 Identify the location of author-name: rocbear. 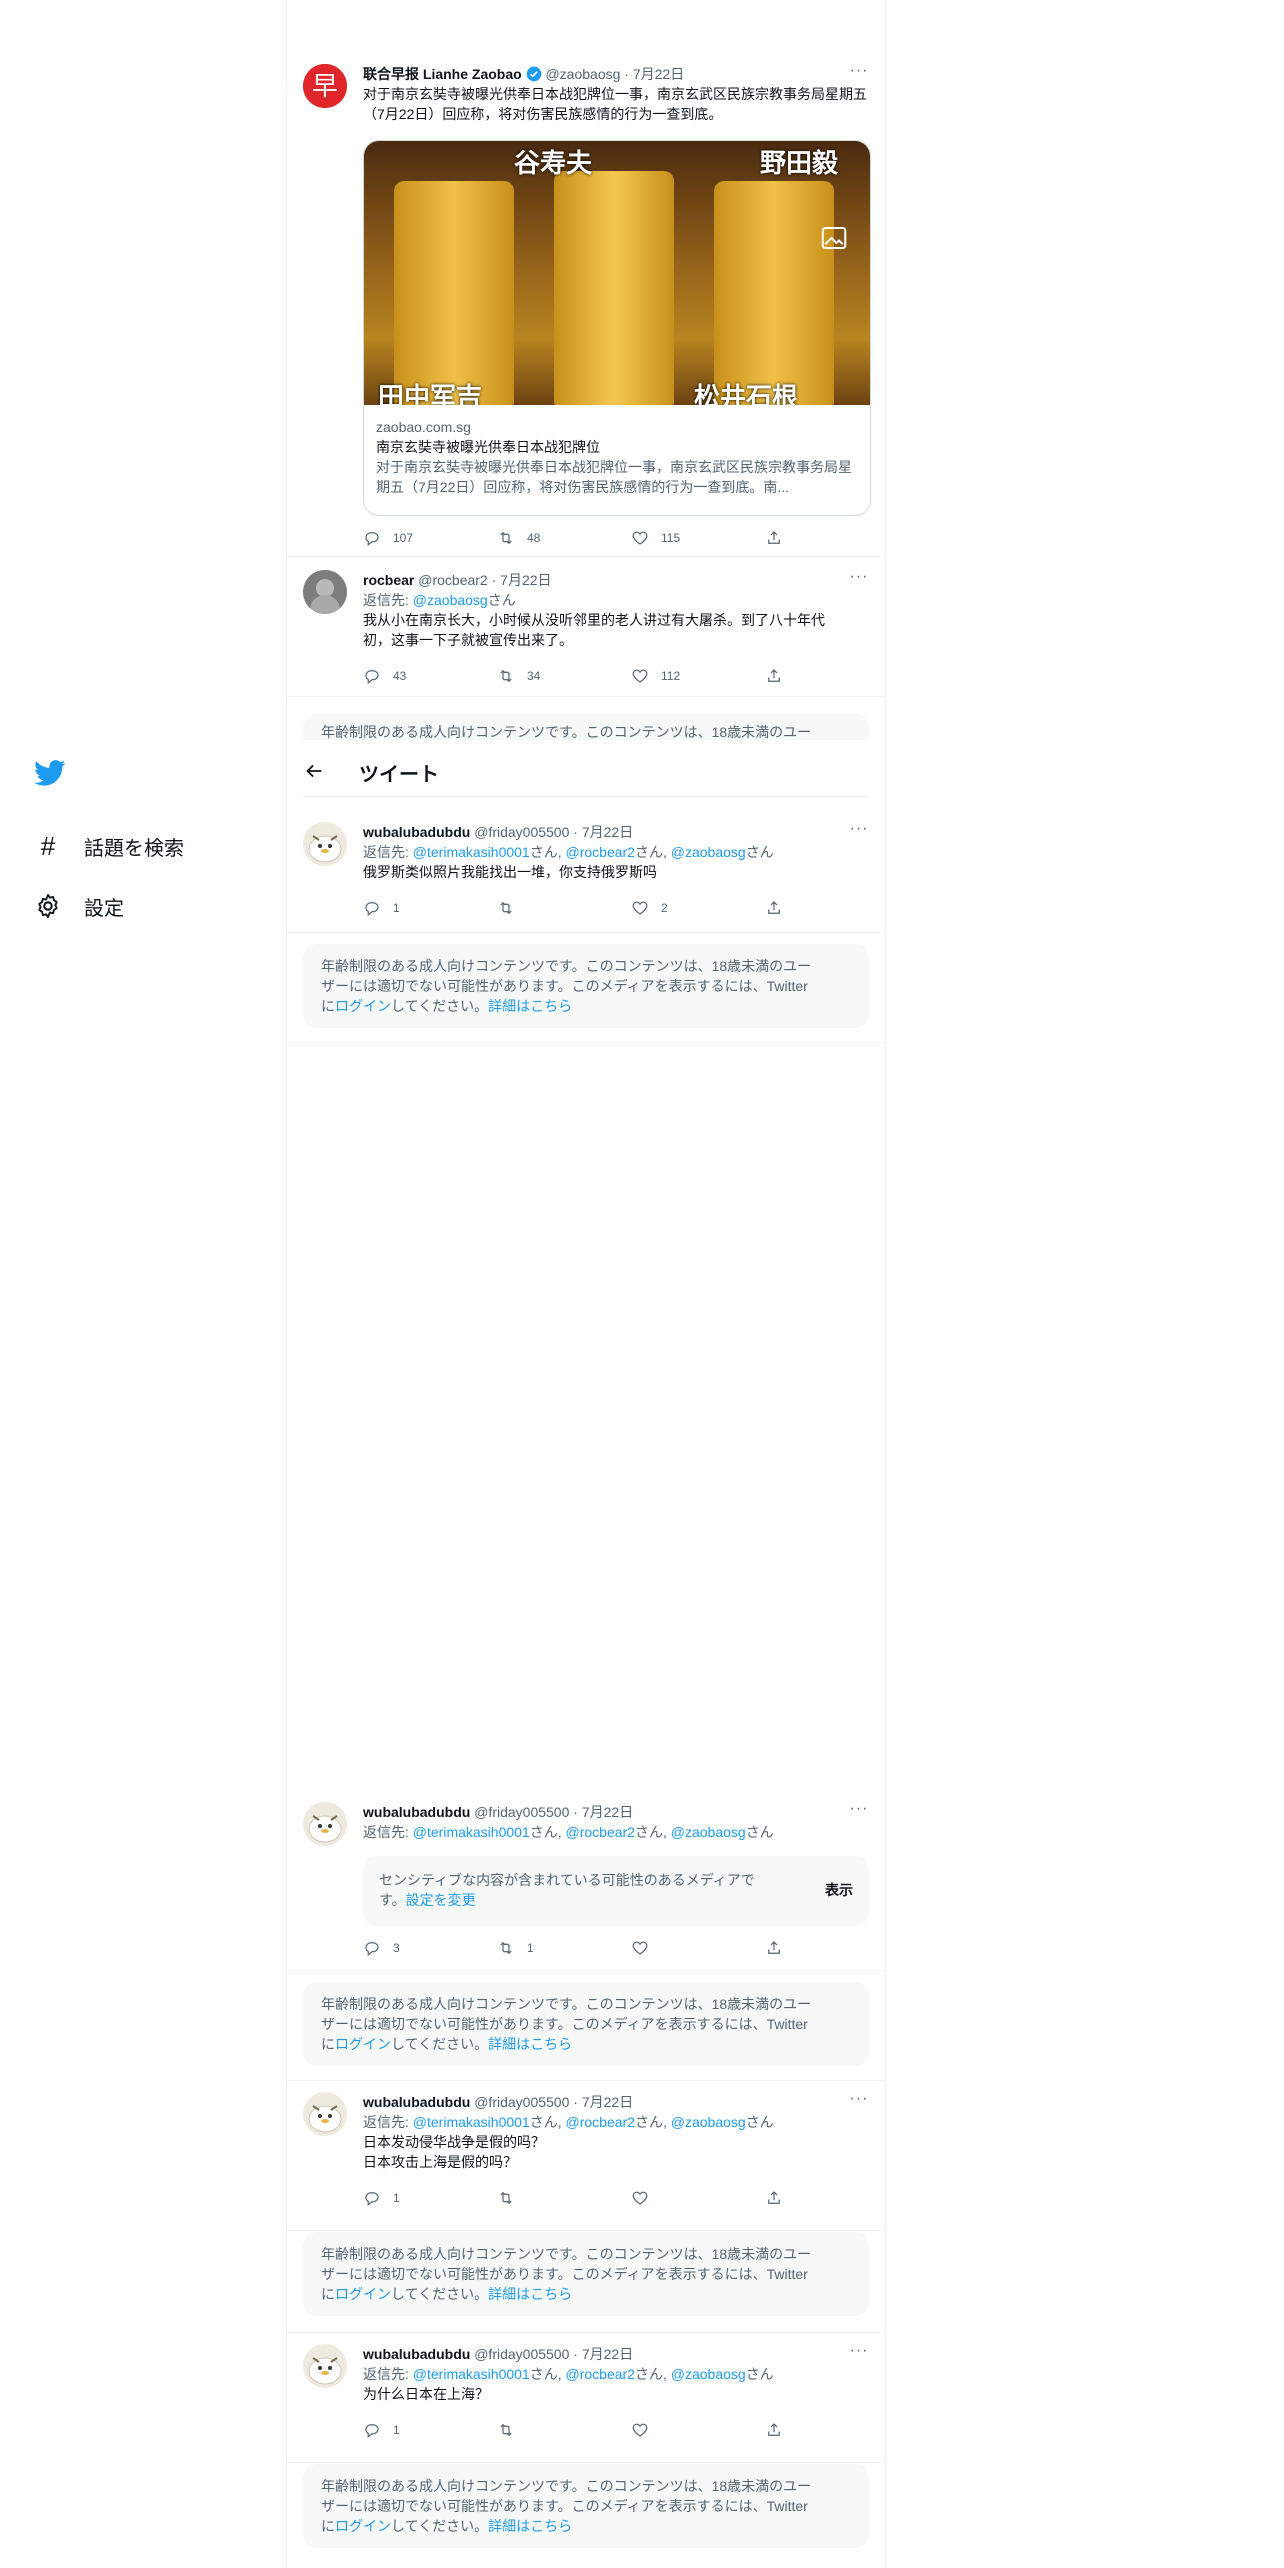
(388, 580).